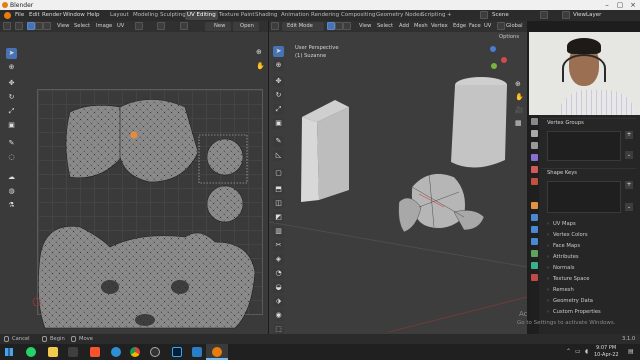 The width and height of the screenshot is (640, 360). Describe the element at coordinates (278, 273) in the screenshot. I see `vp-tool-spin: ◔` at that location.